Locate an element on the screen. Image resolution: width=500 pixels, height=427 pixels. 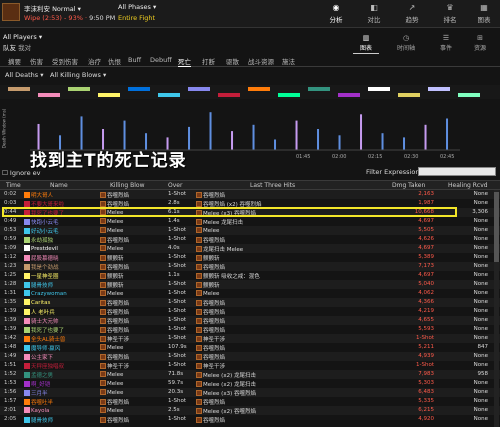
row-name: 全头AL骑士兽 is located at coordinates (44, 339).